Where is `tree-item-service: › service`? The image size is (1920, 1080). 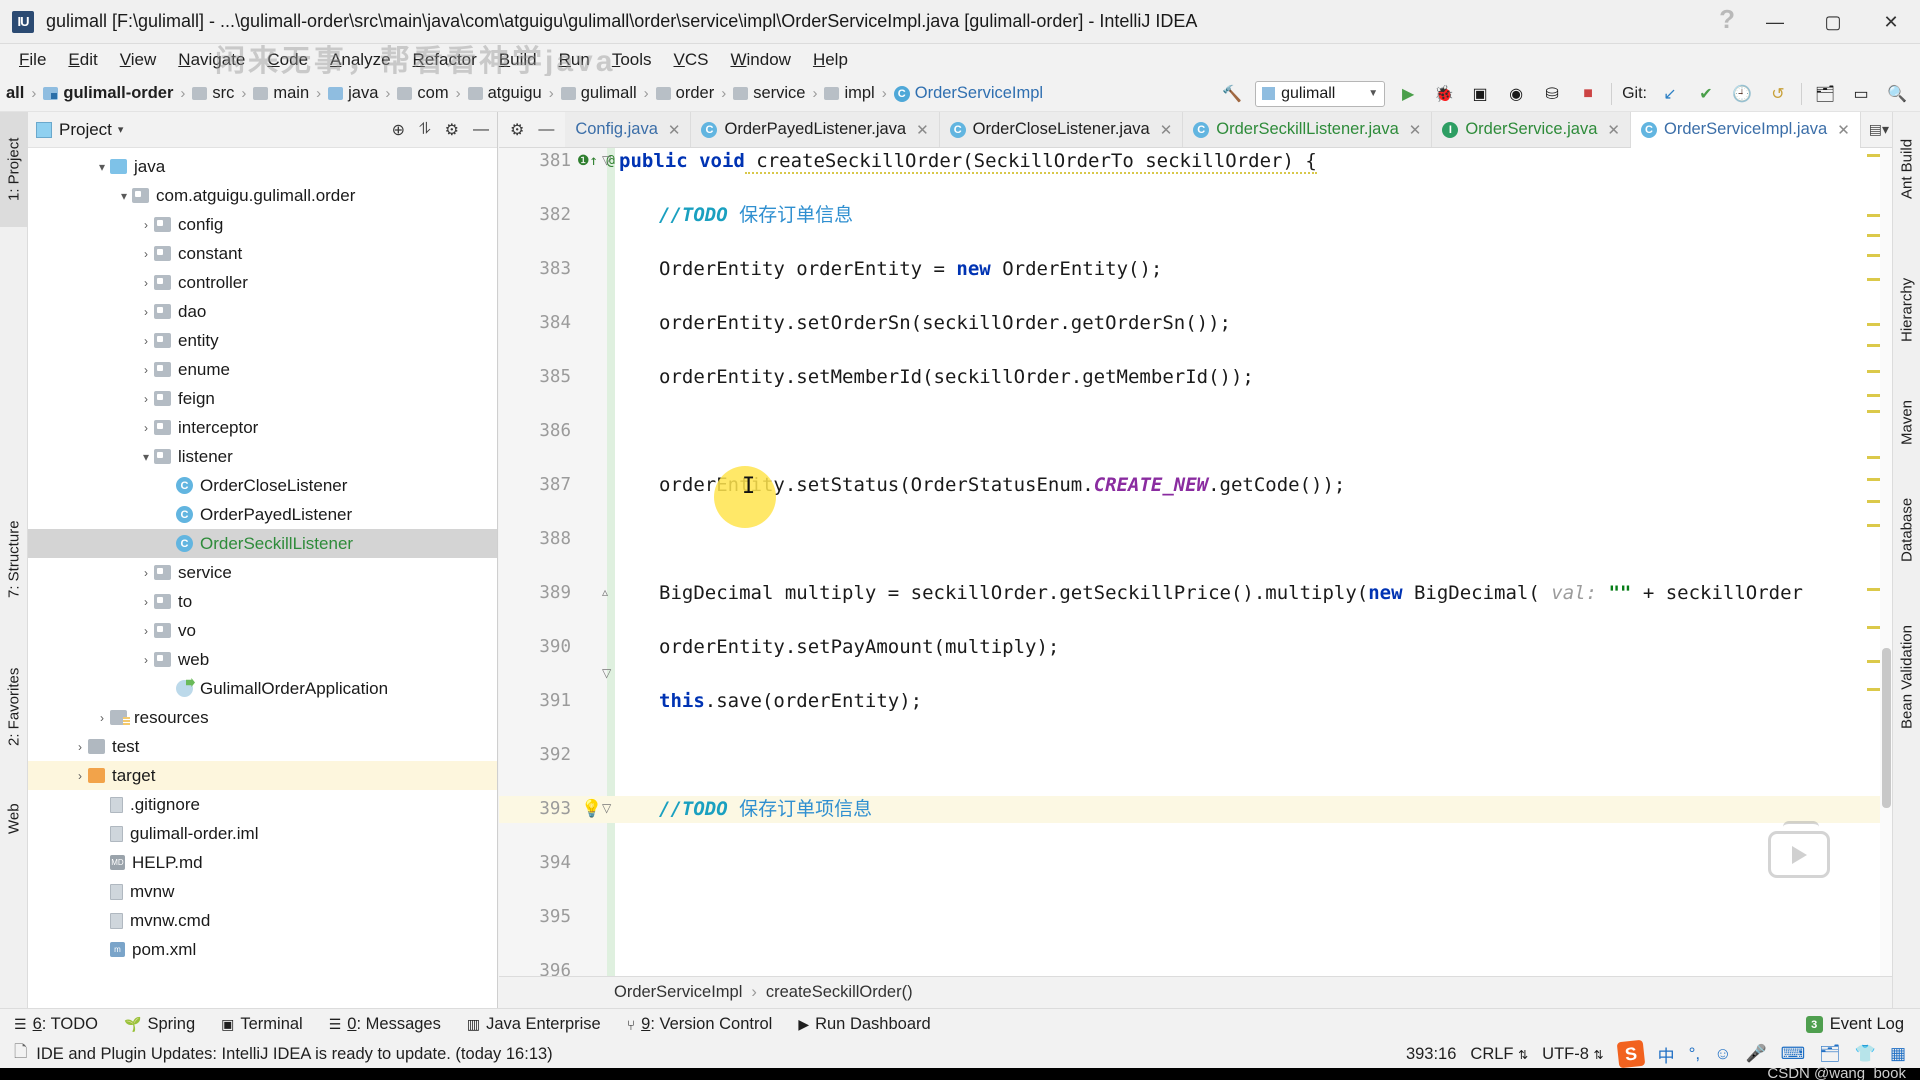
tree-item-service: › service is located at coordinates (262, 572).